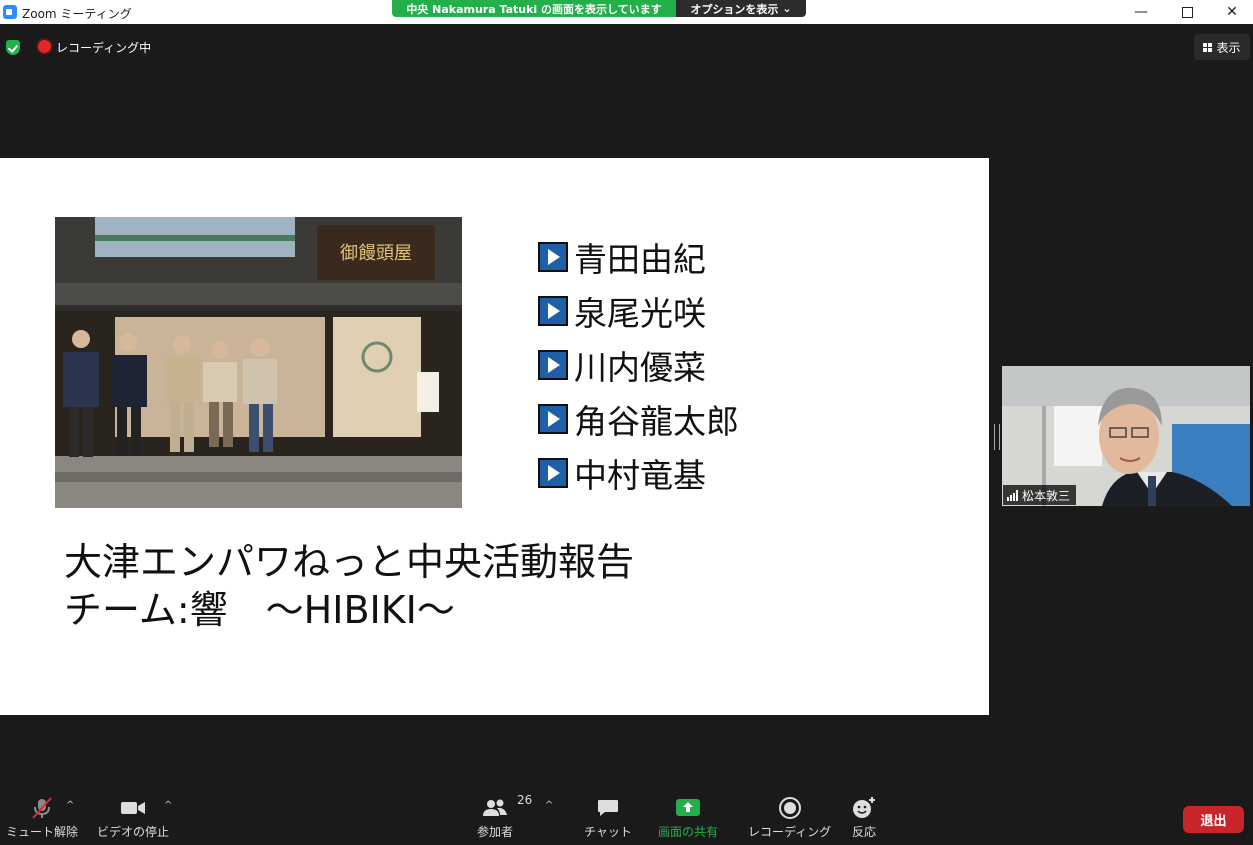 The width and height of the screenshot is (1253, 845). What do you see at coordinates (42, 832) in the screenshot?
I see `unmute-label: ミュート解除` at bounding box center [42, 832].